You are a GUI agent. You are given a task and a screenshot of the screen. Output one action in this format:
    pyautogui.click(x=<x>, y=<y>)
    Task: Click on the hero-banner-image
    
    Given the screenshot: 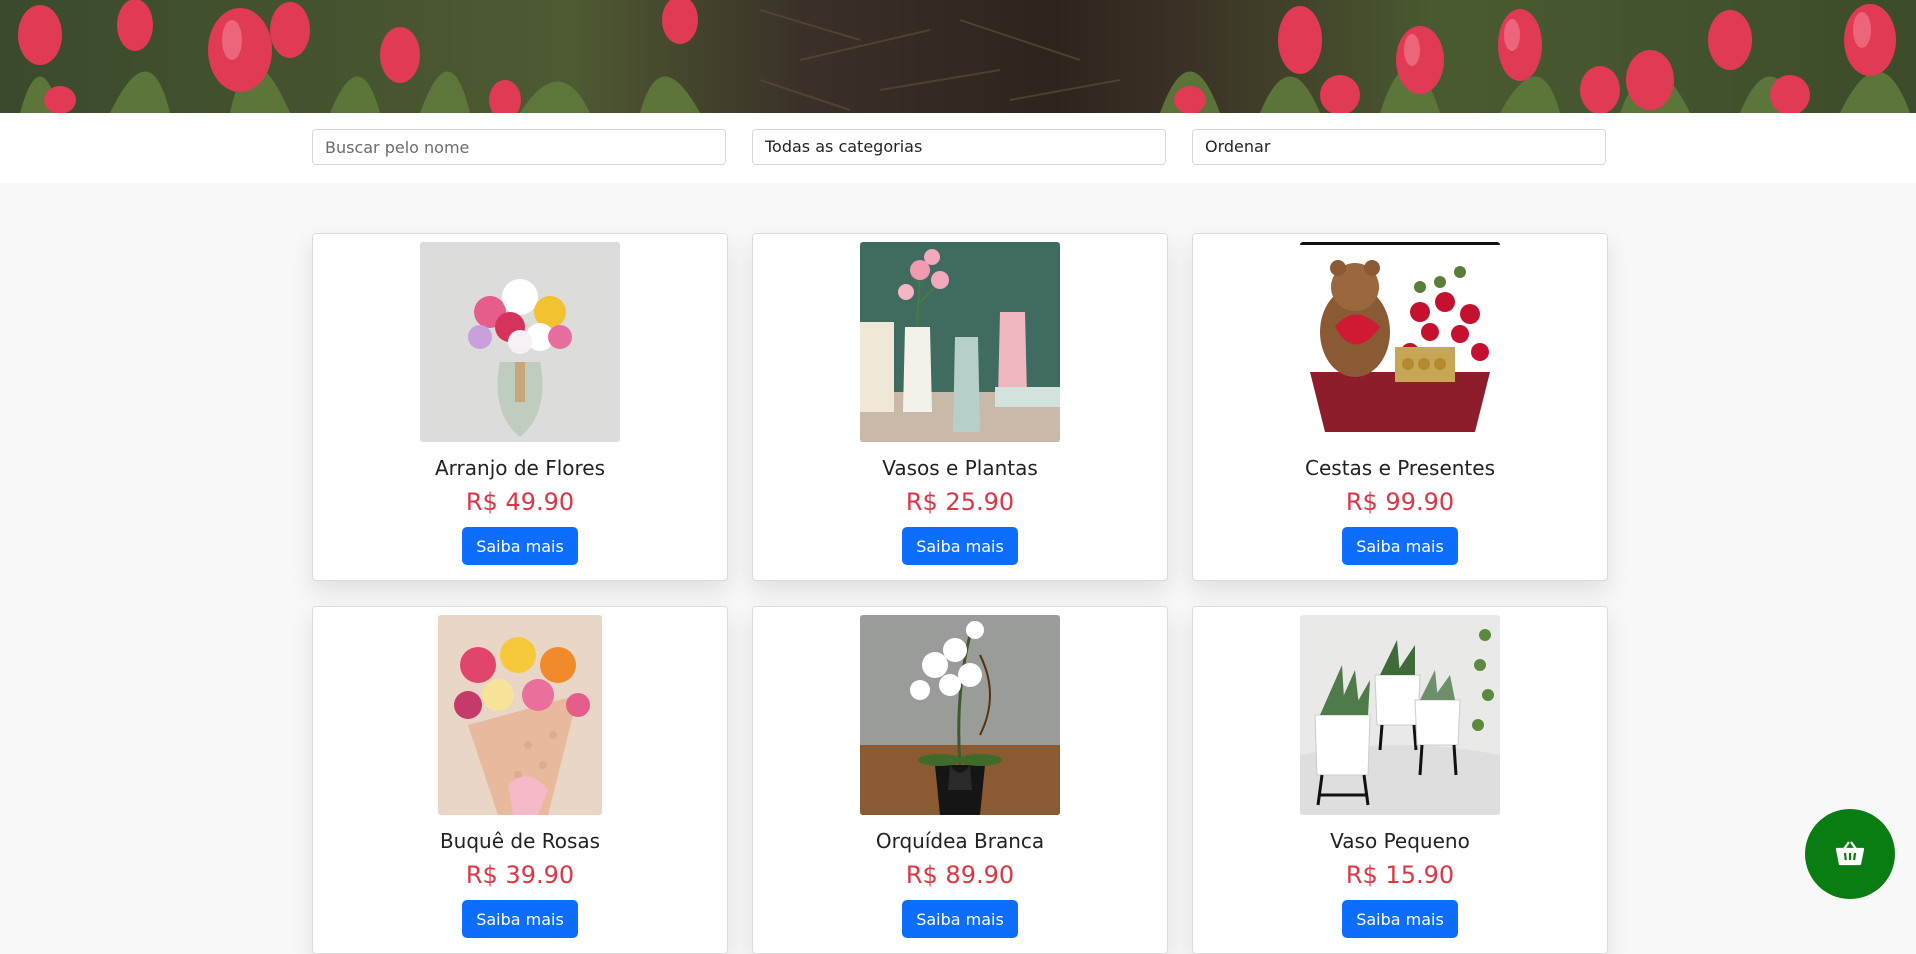 What is the action you would take?
    pyautogui.click(x=958, y=56)
    